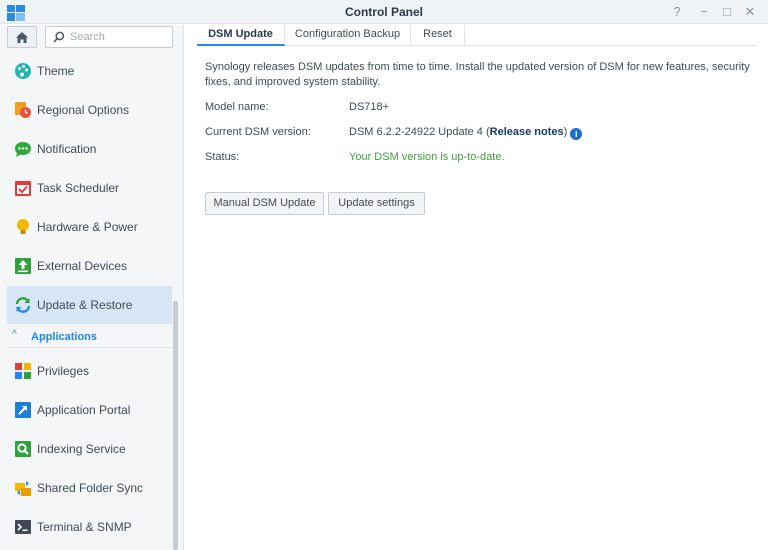 The width and height of the screenshot is (768, 550). I want to click on close-icon: ✕, so click(750, 12).